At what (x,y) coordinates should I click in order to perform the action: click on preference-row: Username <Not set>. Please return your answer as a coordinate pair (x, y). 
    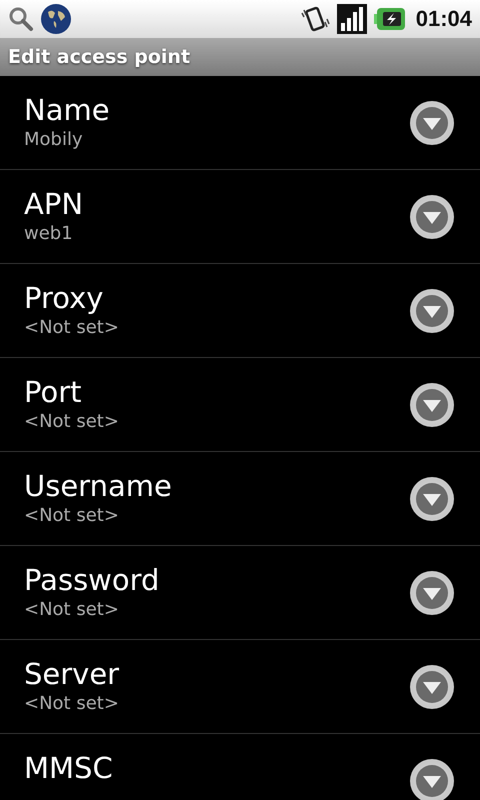
    Looking at the image, I should click on (240, 499).